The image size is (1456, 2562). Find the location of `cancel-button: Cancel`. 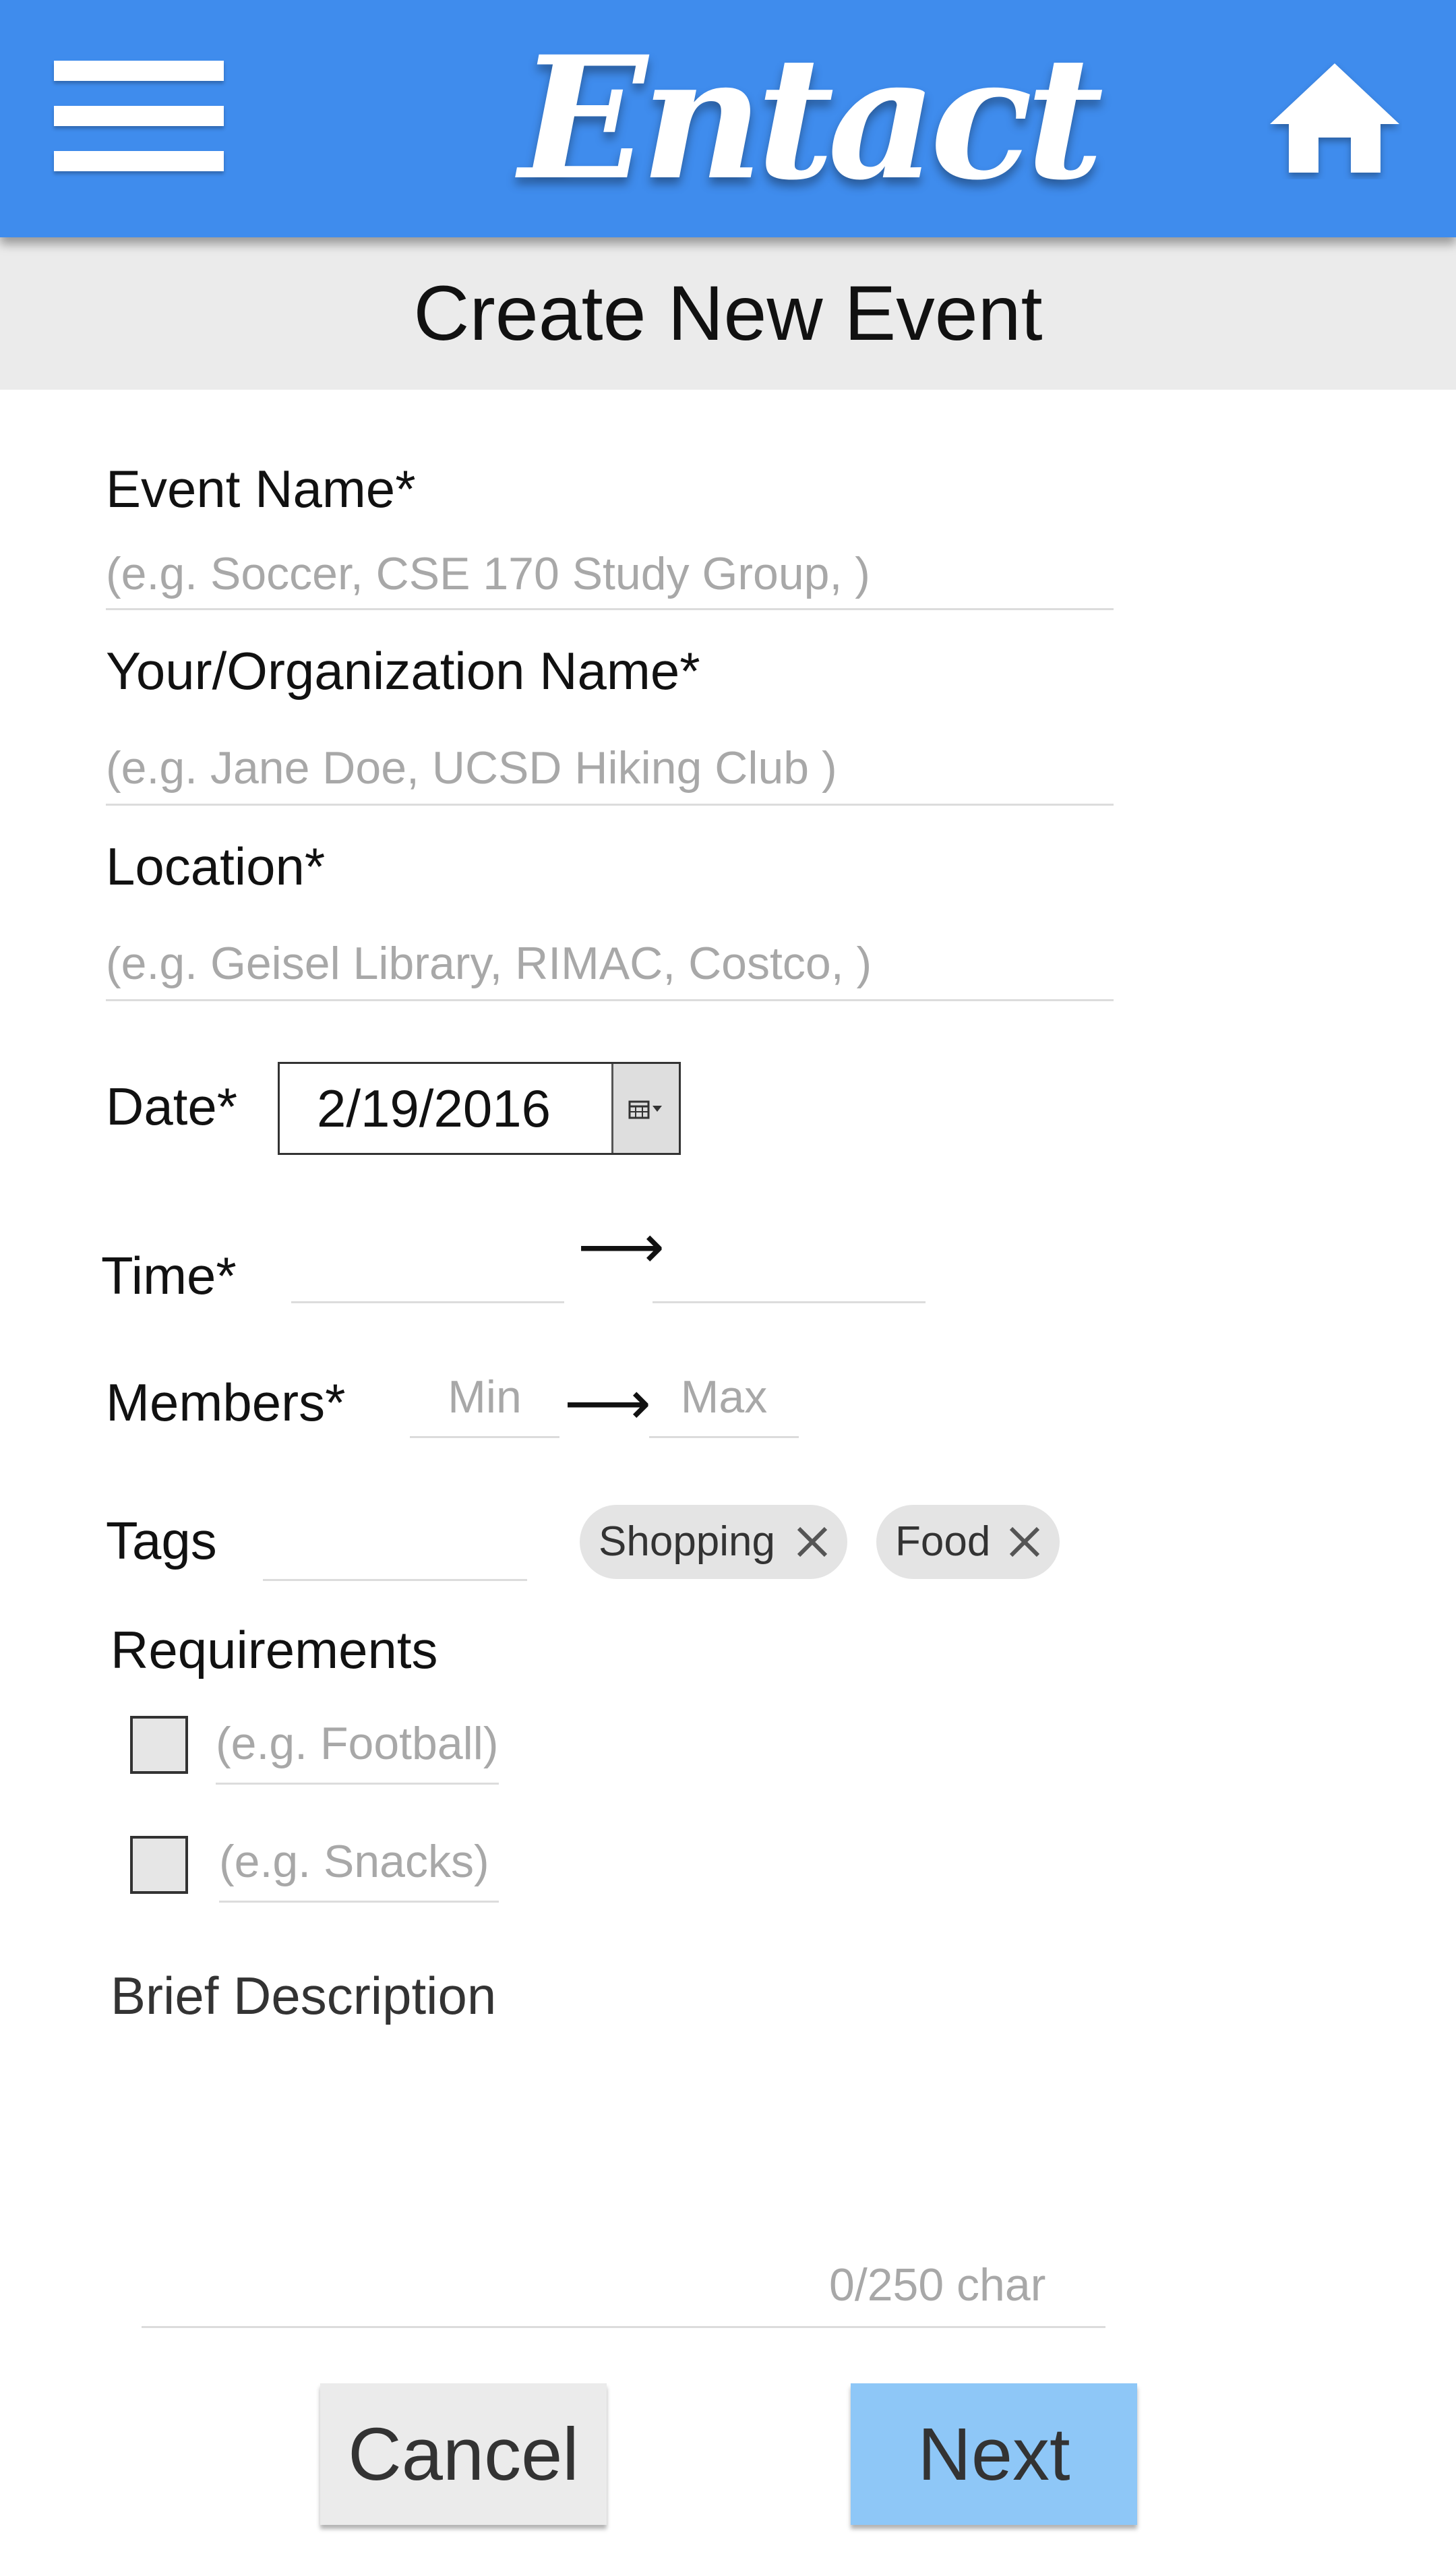

cancel-button: Cancel is located at coordinates (463, 2454).